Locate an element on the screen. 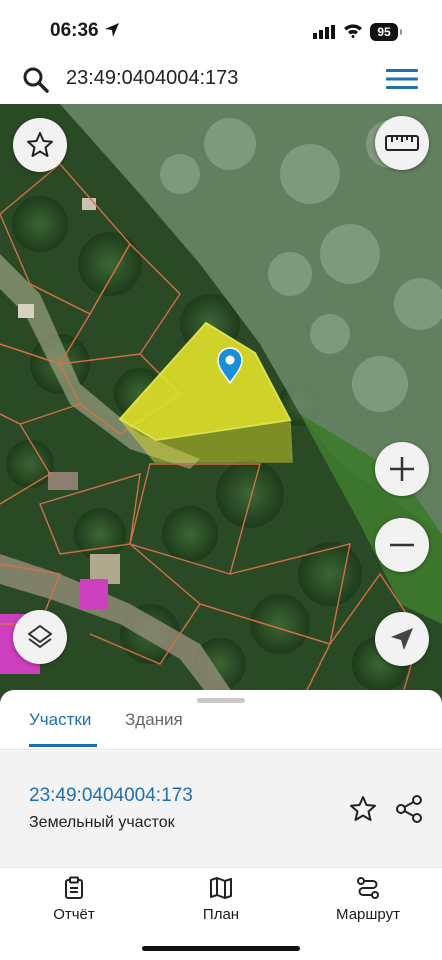  ruler-button is located at coordinates (402, 143).